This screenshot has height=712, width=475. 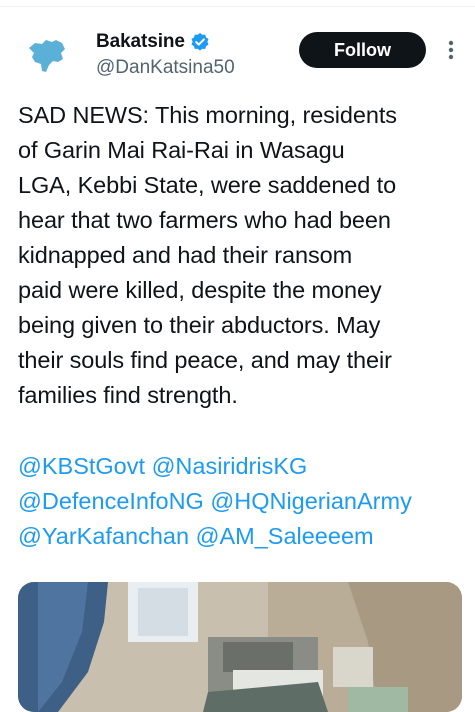 I want to click on tweet-line: paid were killed, despite the money, so click(x=200, y=290).